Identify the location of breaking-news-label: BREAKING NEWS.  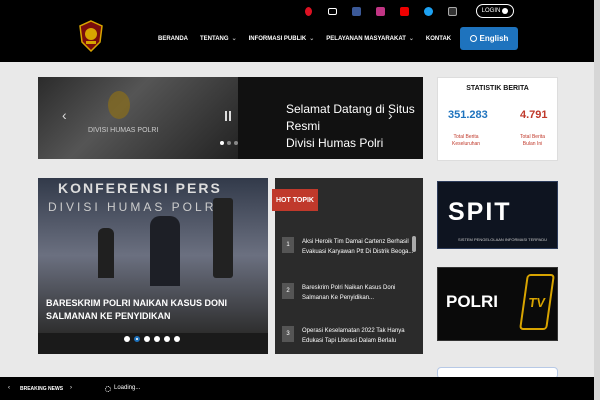
(42, 389).